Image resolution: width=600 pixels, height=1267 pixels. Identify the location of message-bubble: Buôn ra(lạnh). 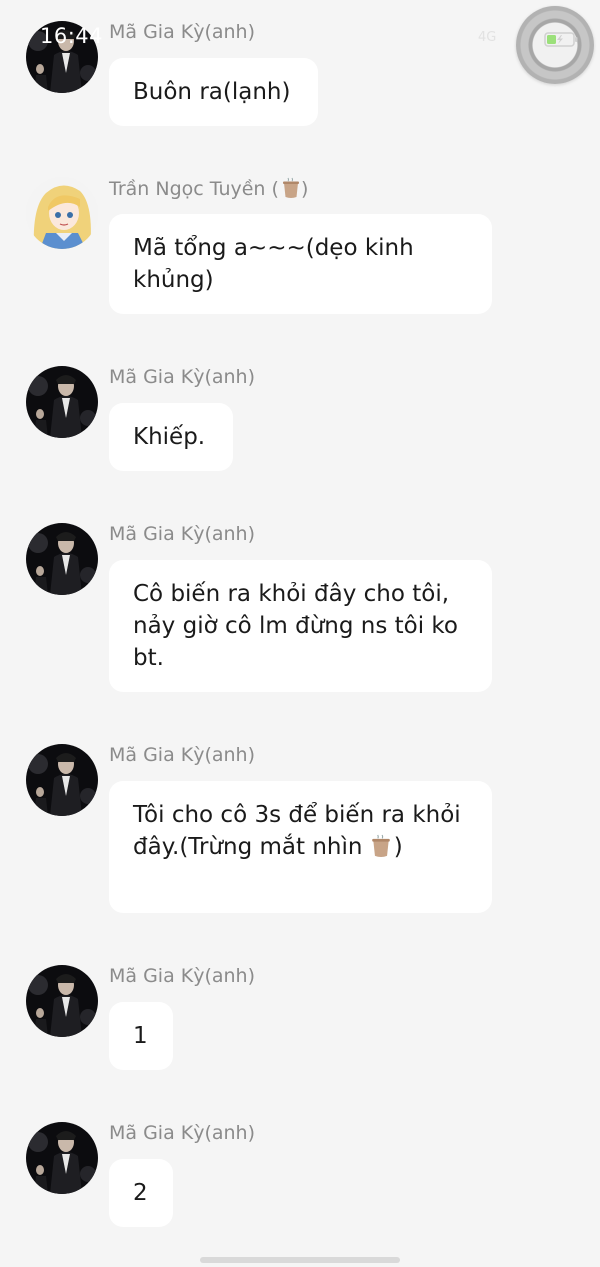
(213, 92).